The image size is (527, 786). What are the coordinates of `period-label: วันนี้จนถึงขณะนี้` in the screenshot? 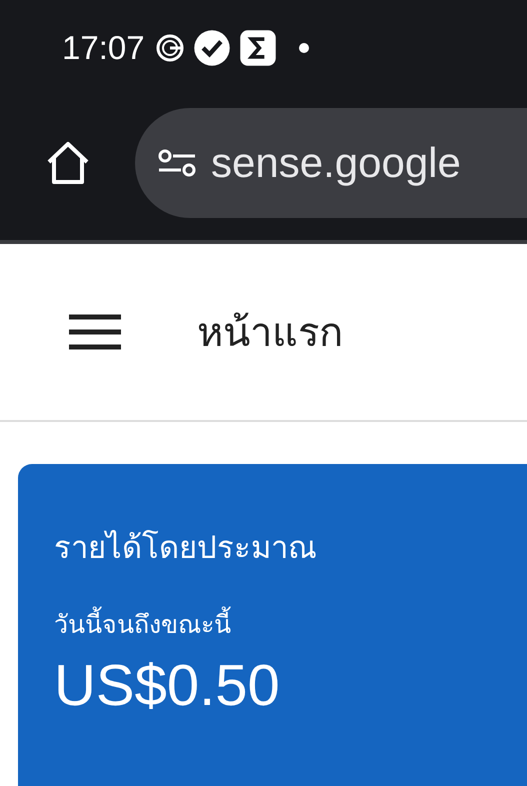 It's located at (142, 624).